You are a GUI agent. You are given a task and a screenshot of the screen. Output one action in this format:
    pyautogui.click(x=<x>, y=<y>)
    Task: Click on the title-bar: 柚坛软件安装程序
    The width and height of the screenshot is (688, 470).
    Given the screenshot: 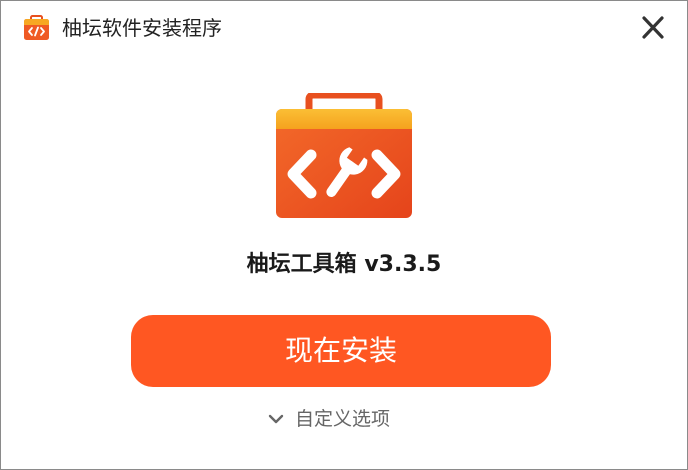 What is the action you would take?
    pyautogui.click(x=344, y=28)
    